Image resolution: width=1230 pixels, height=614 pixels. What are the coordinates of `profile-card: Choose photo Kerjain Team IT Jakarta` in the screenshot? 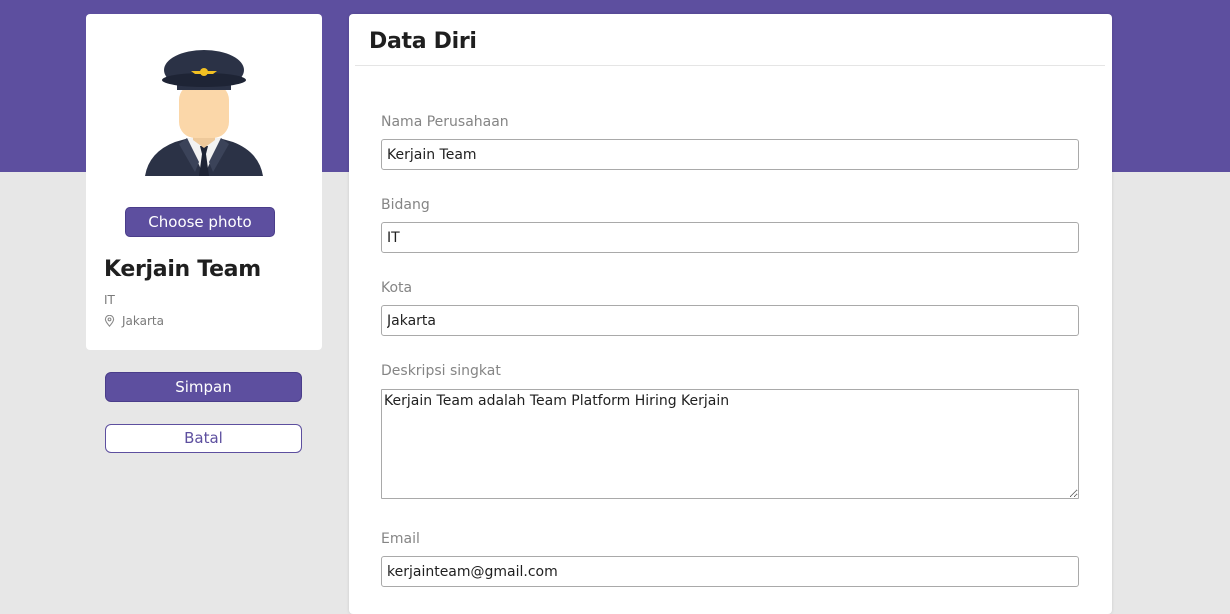 It's located at (204, 182).